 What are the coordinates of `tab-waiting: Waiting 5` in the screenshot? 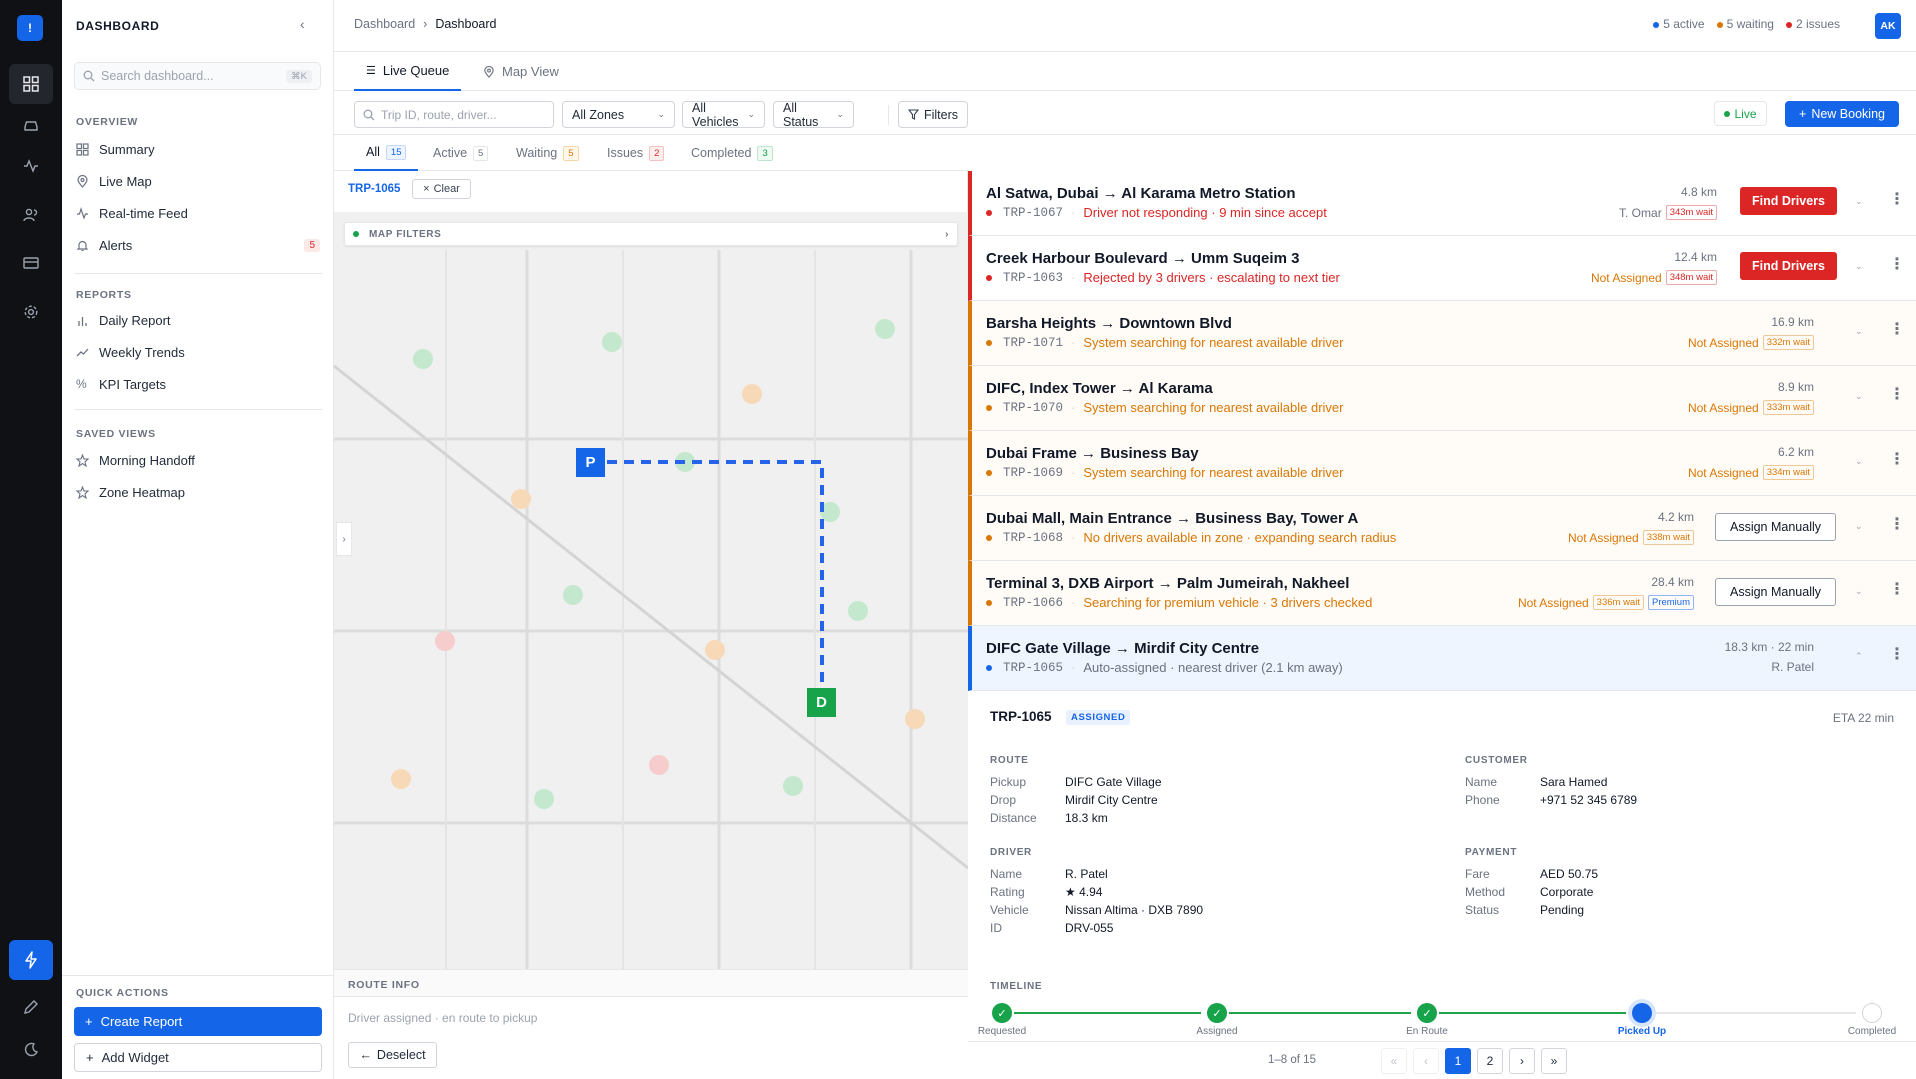 It's located at (547, 153).